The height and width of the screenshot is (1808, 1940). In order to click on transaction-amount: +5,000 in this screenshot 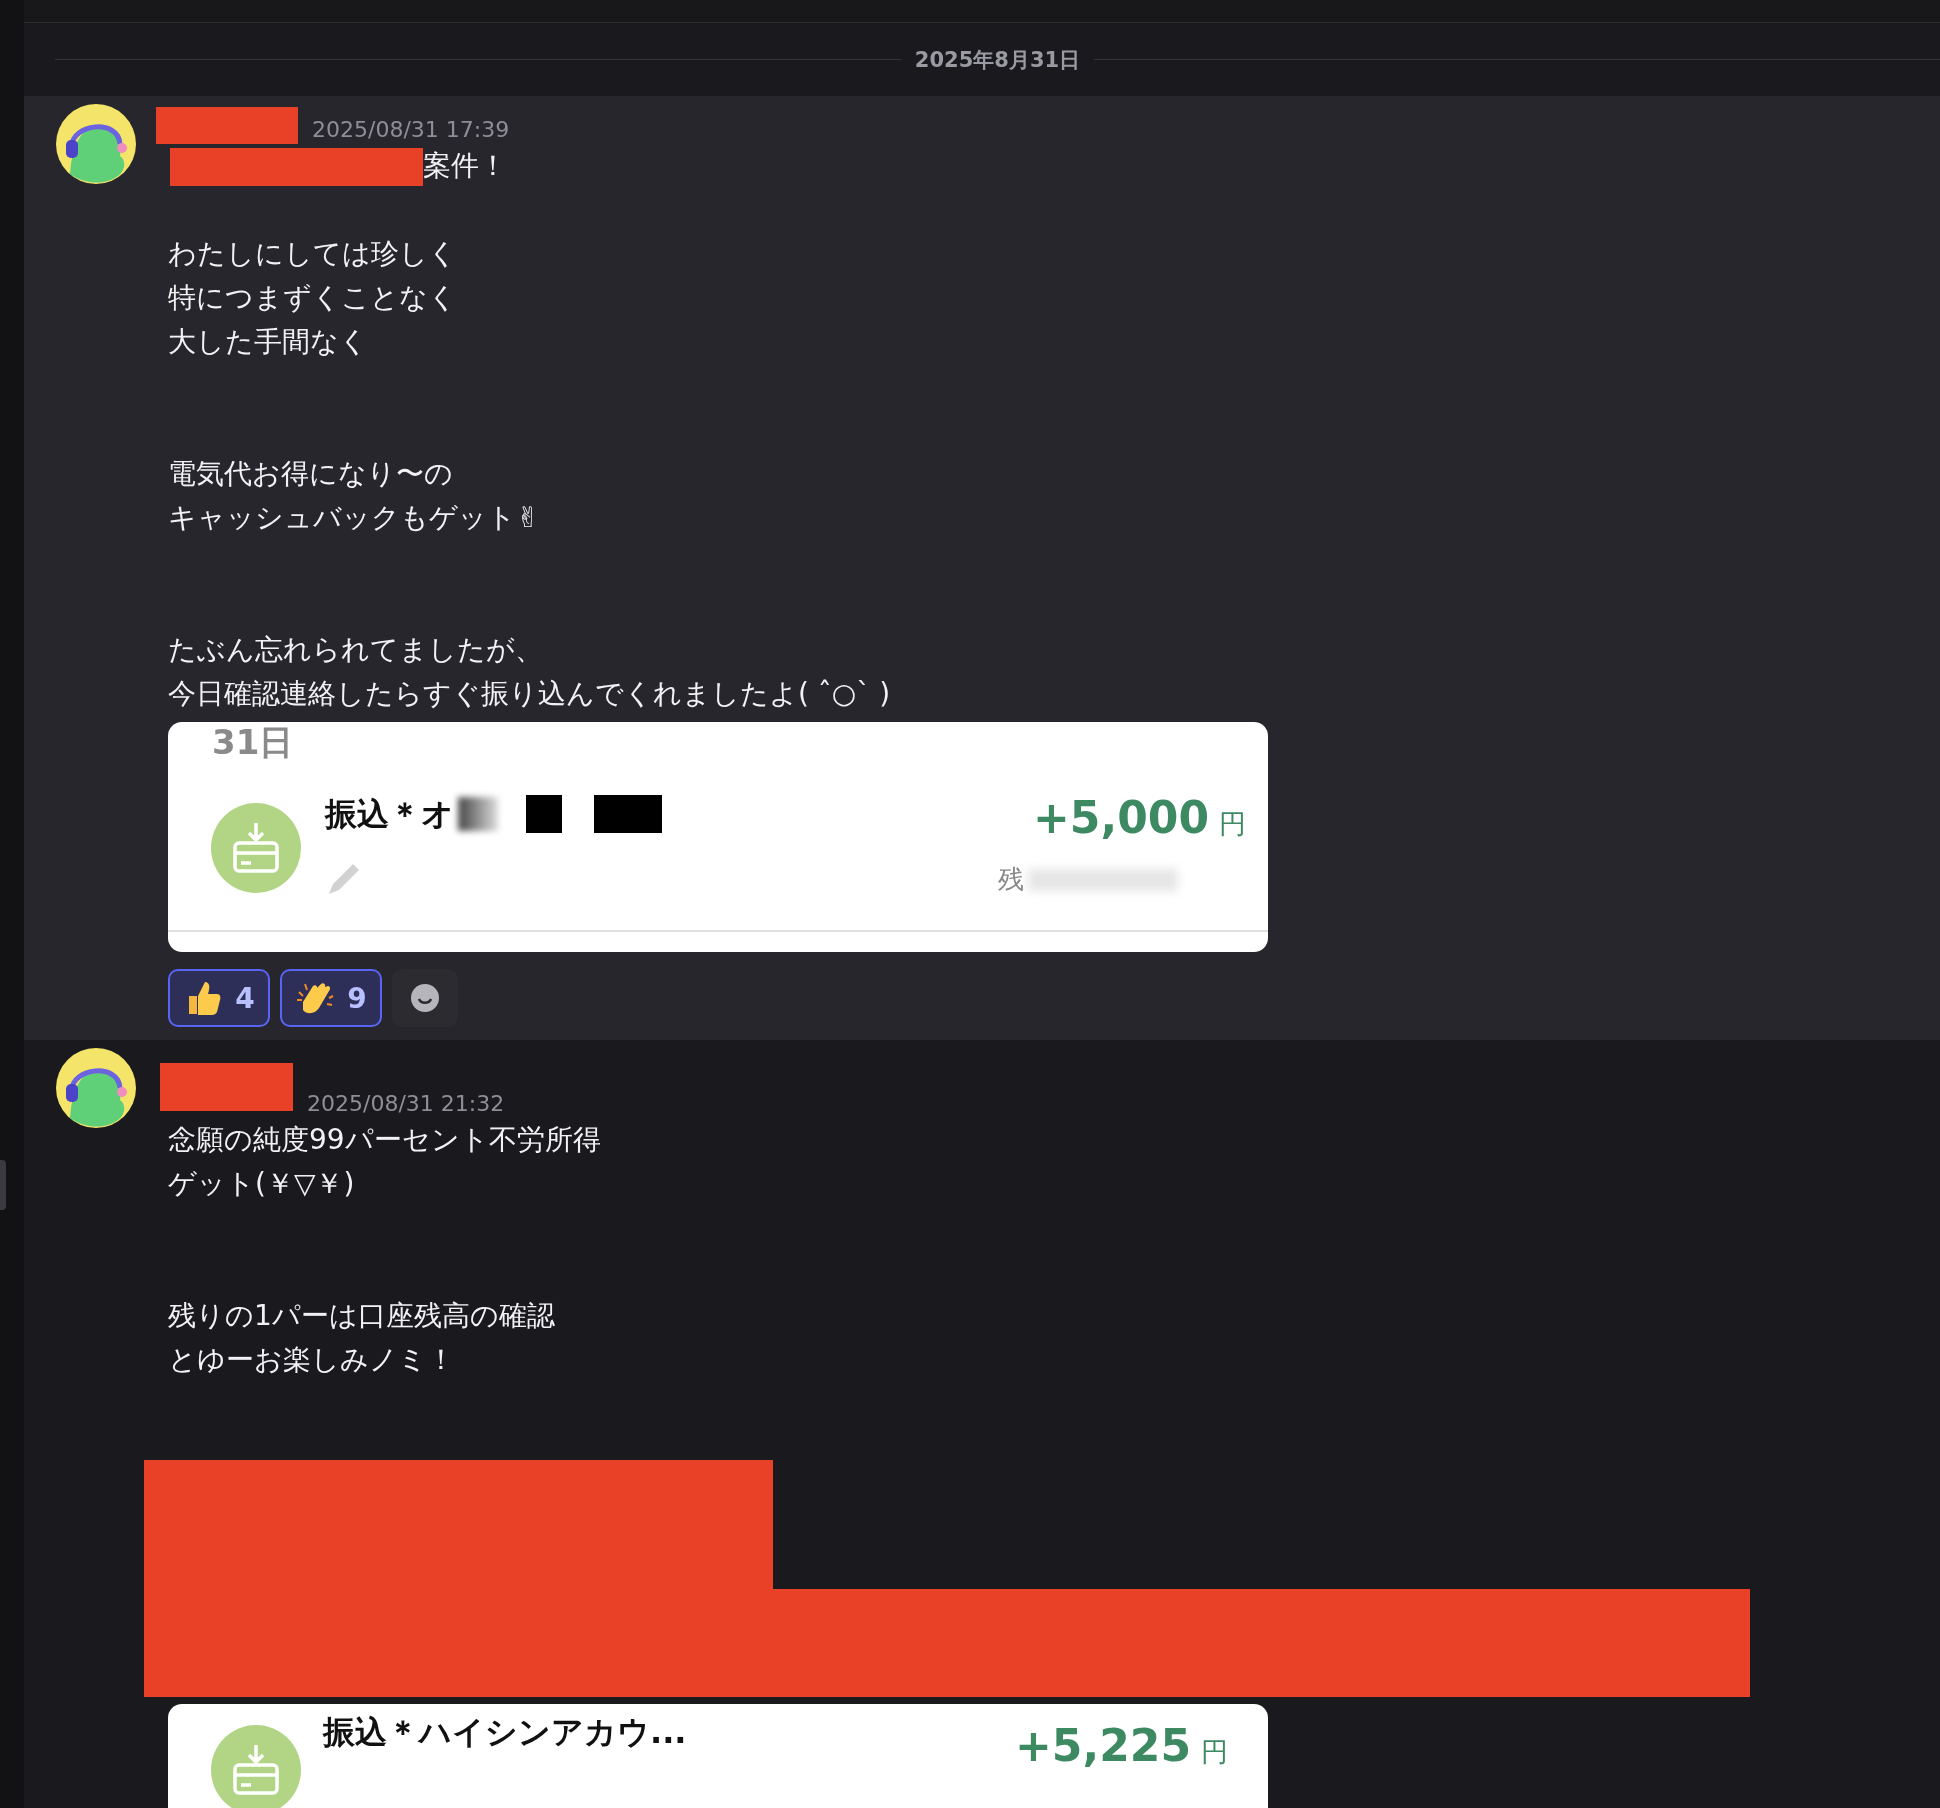, I will do `click(1120, 817)`.